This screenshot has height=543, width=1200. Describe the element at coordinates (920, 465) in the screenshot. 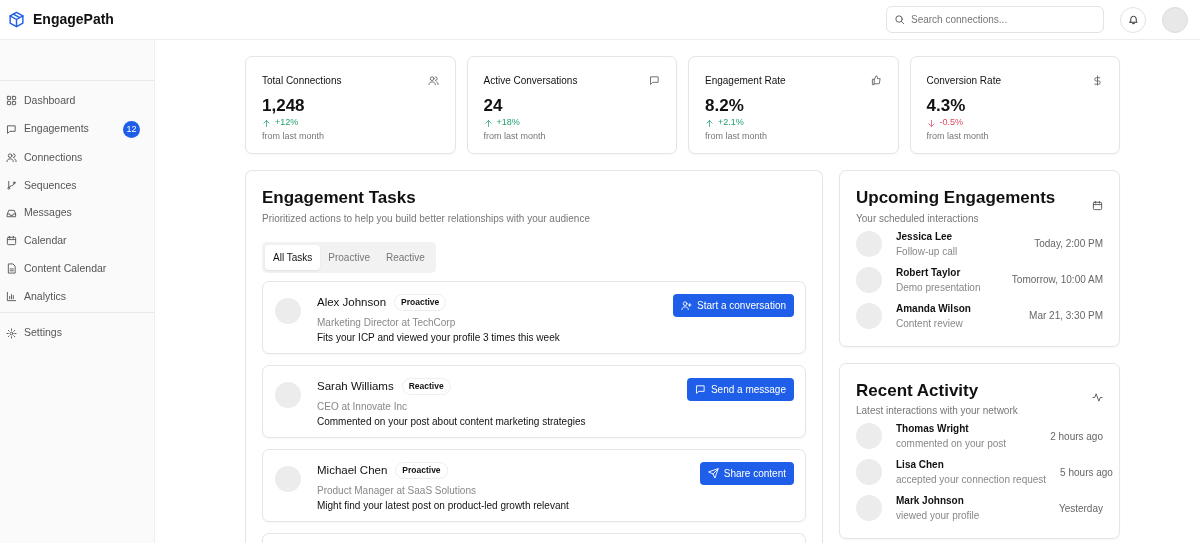

I see `contact-name: Lisa Chen` at that location.